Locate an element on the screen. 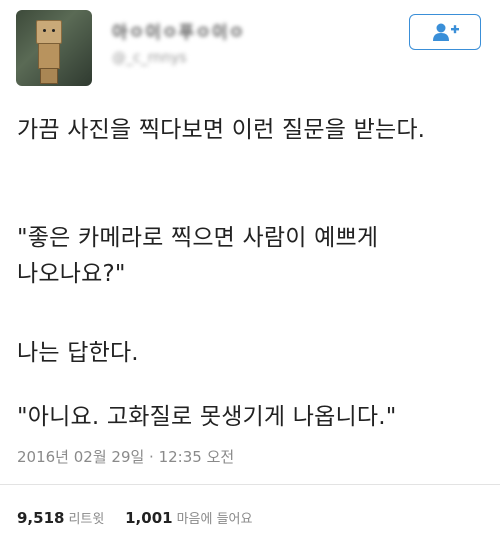 This screenshot has width=500, height=554. author-handle: @_c_rnnys is located at coordinates (149, 58).